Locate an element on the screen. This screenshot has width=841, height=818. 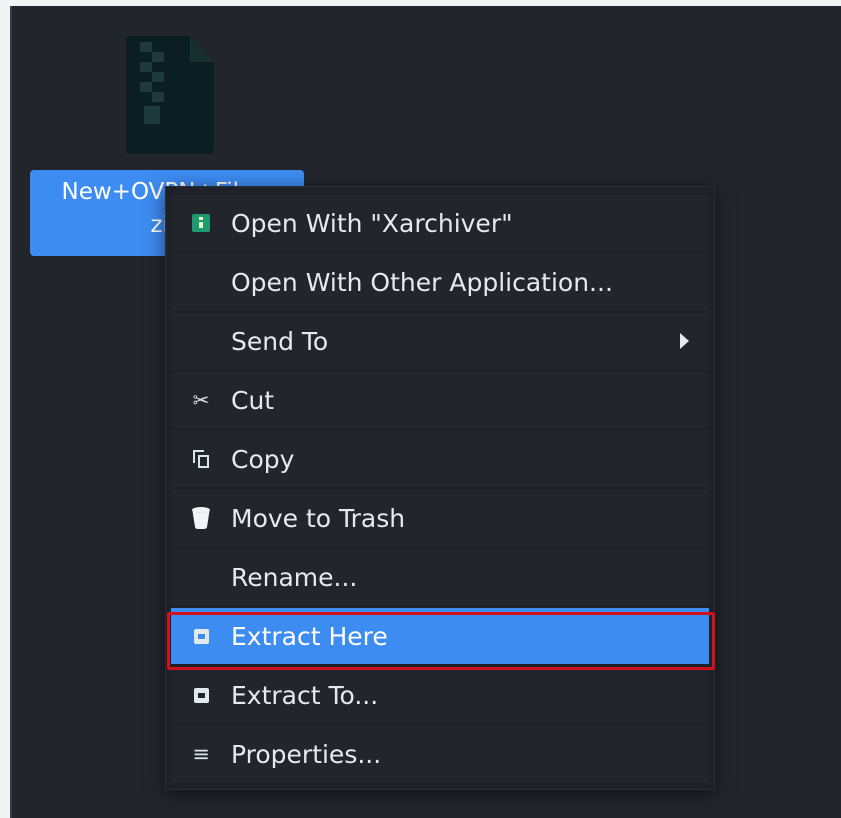
properties-icon: ≡ is located at coordinates (201, 753).